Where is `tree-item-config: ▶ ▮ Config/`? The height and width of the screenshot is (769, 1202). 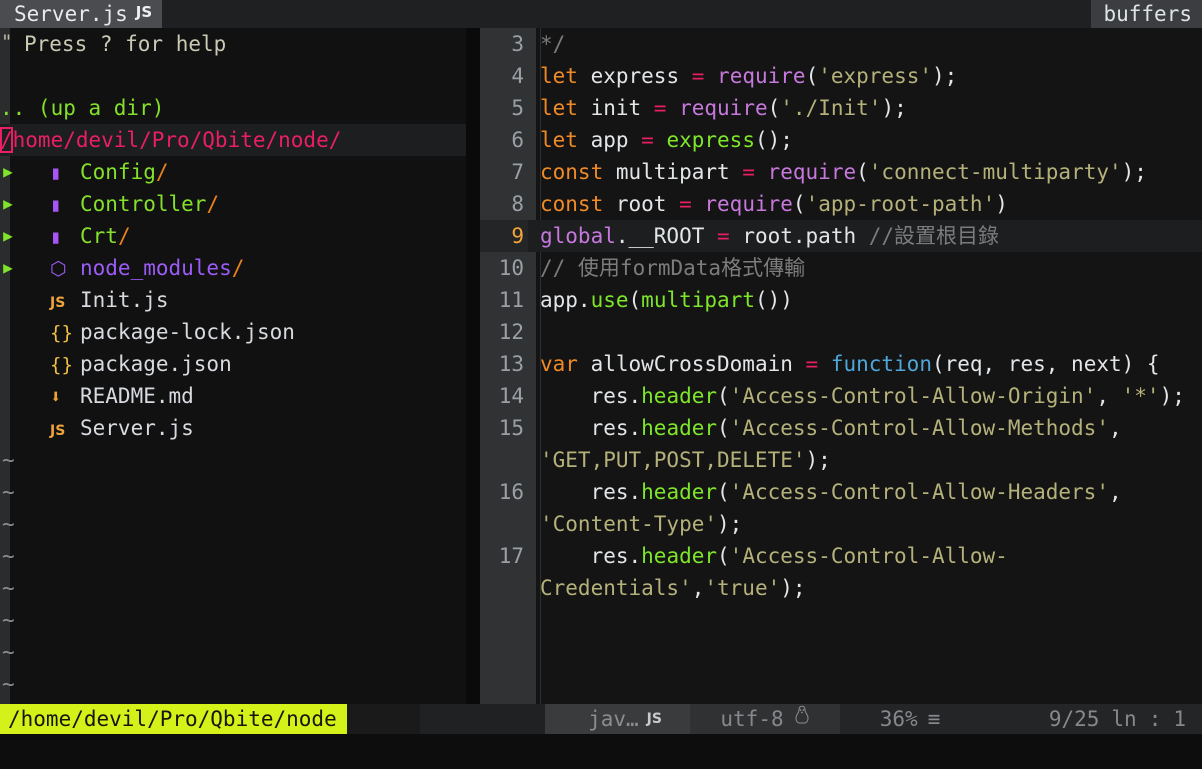 tree-item-config: ▶ ▮ Config/ is located at coordinates (233, 172).